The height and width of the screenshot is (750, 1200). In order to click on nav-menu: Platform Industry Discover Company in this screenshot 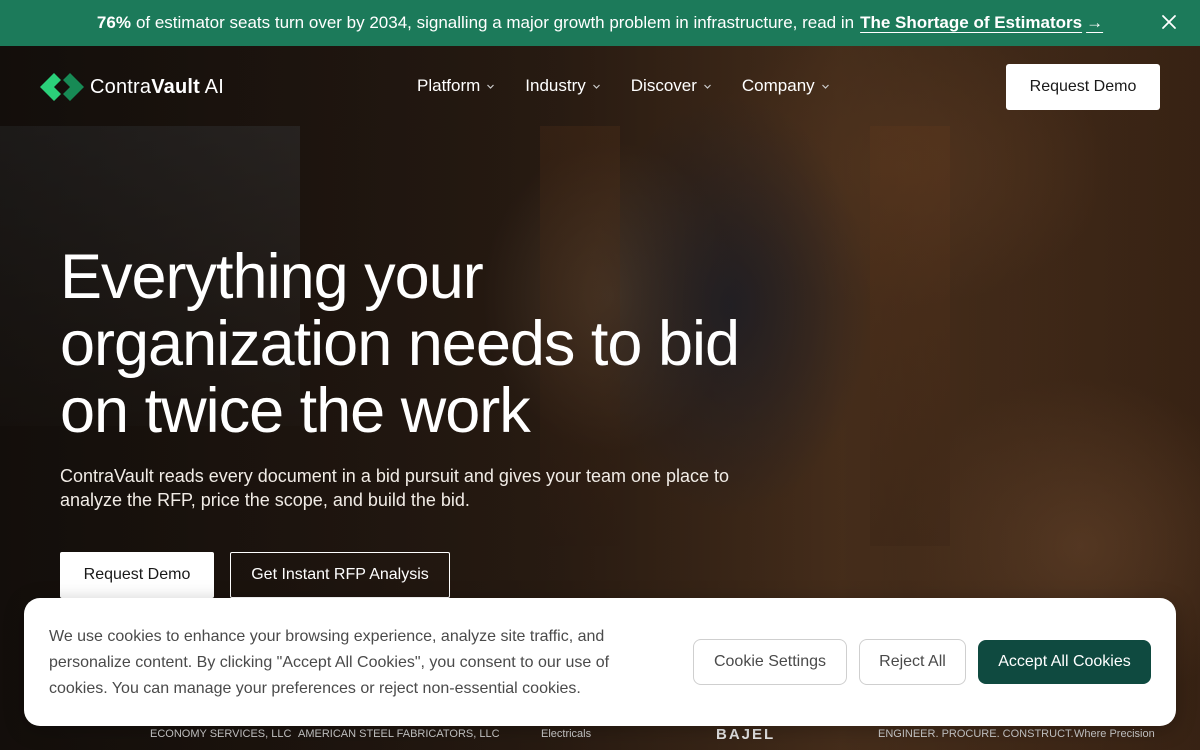, I will do `click(623, 86)`.